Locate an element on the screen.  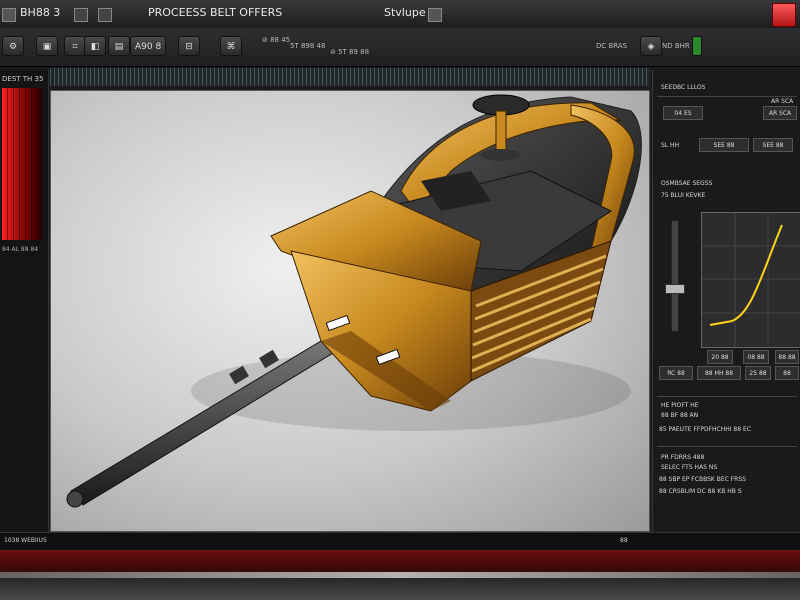
value-slider-track is located at coordinates (675, 276).